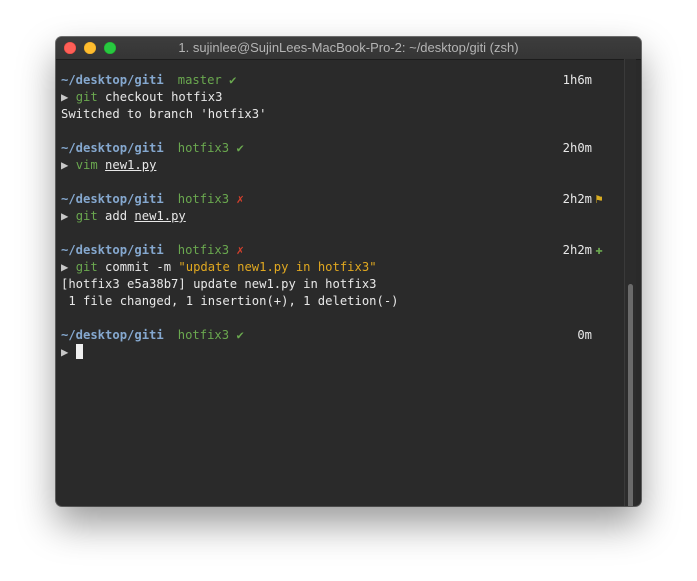 The width and height of the screenshot is (697, 581). Describe the element at coordinates (577, 148) in the screenshot. I see `elapsed-time-text: 2h0m` at that location.